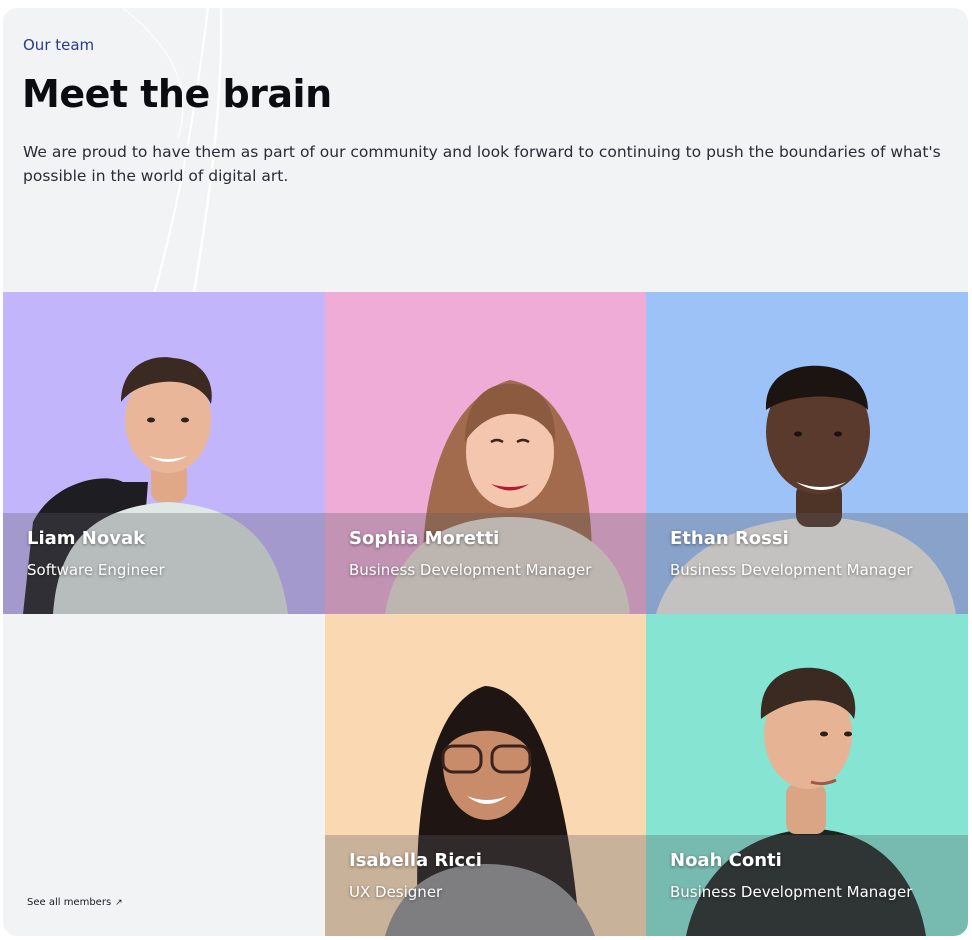  Describe the element at coordinates (729, 538) in the screenshot. I see `member-name: Ethan Rossi` at that location.